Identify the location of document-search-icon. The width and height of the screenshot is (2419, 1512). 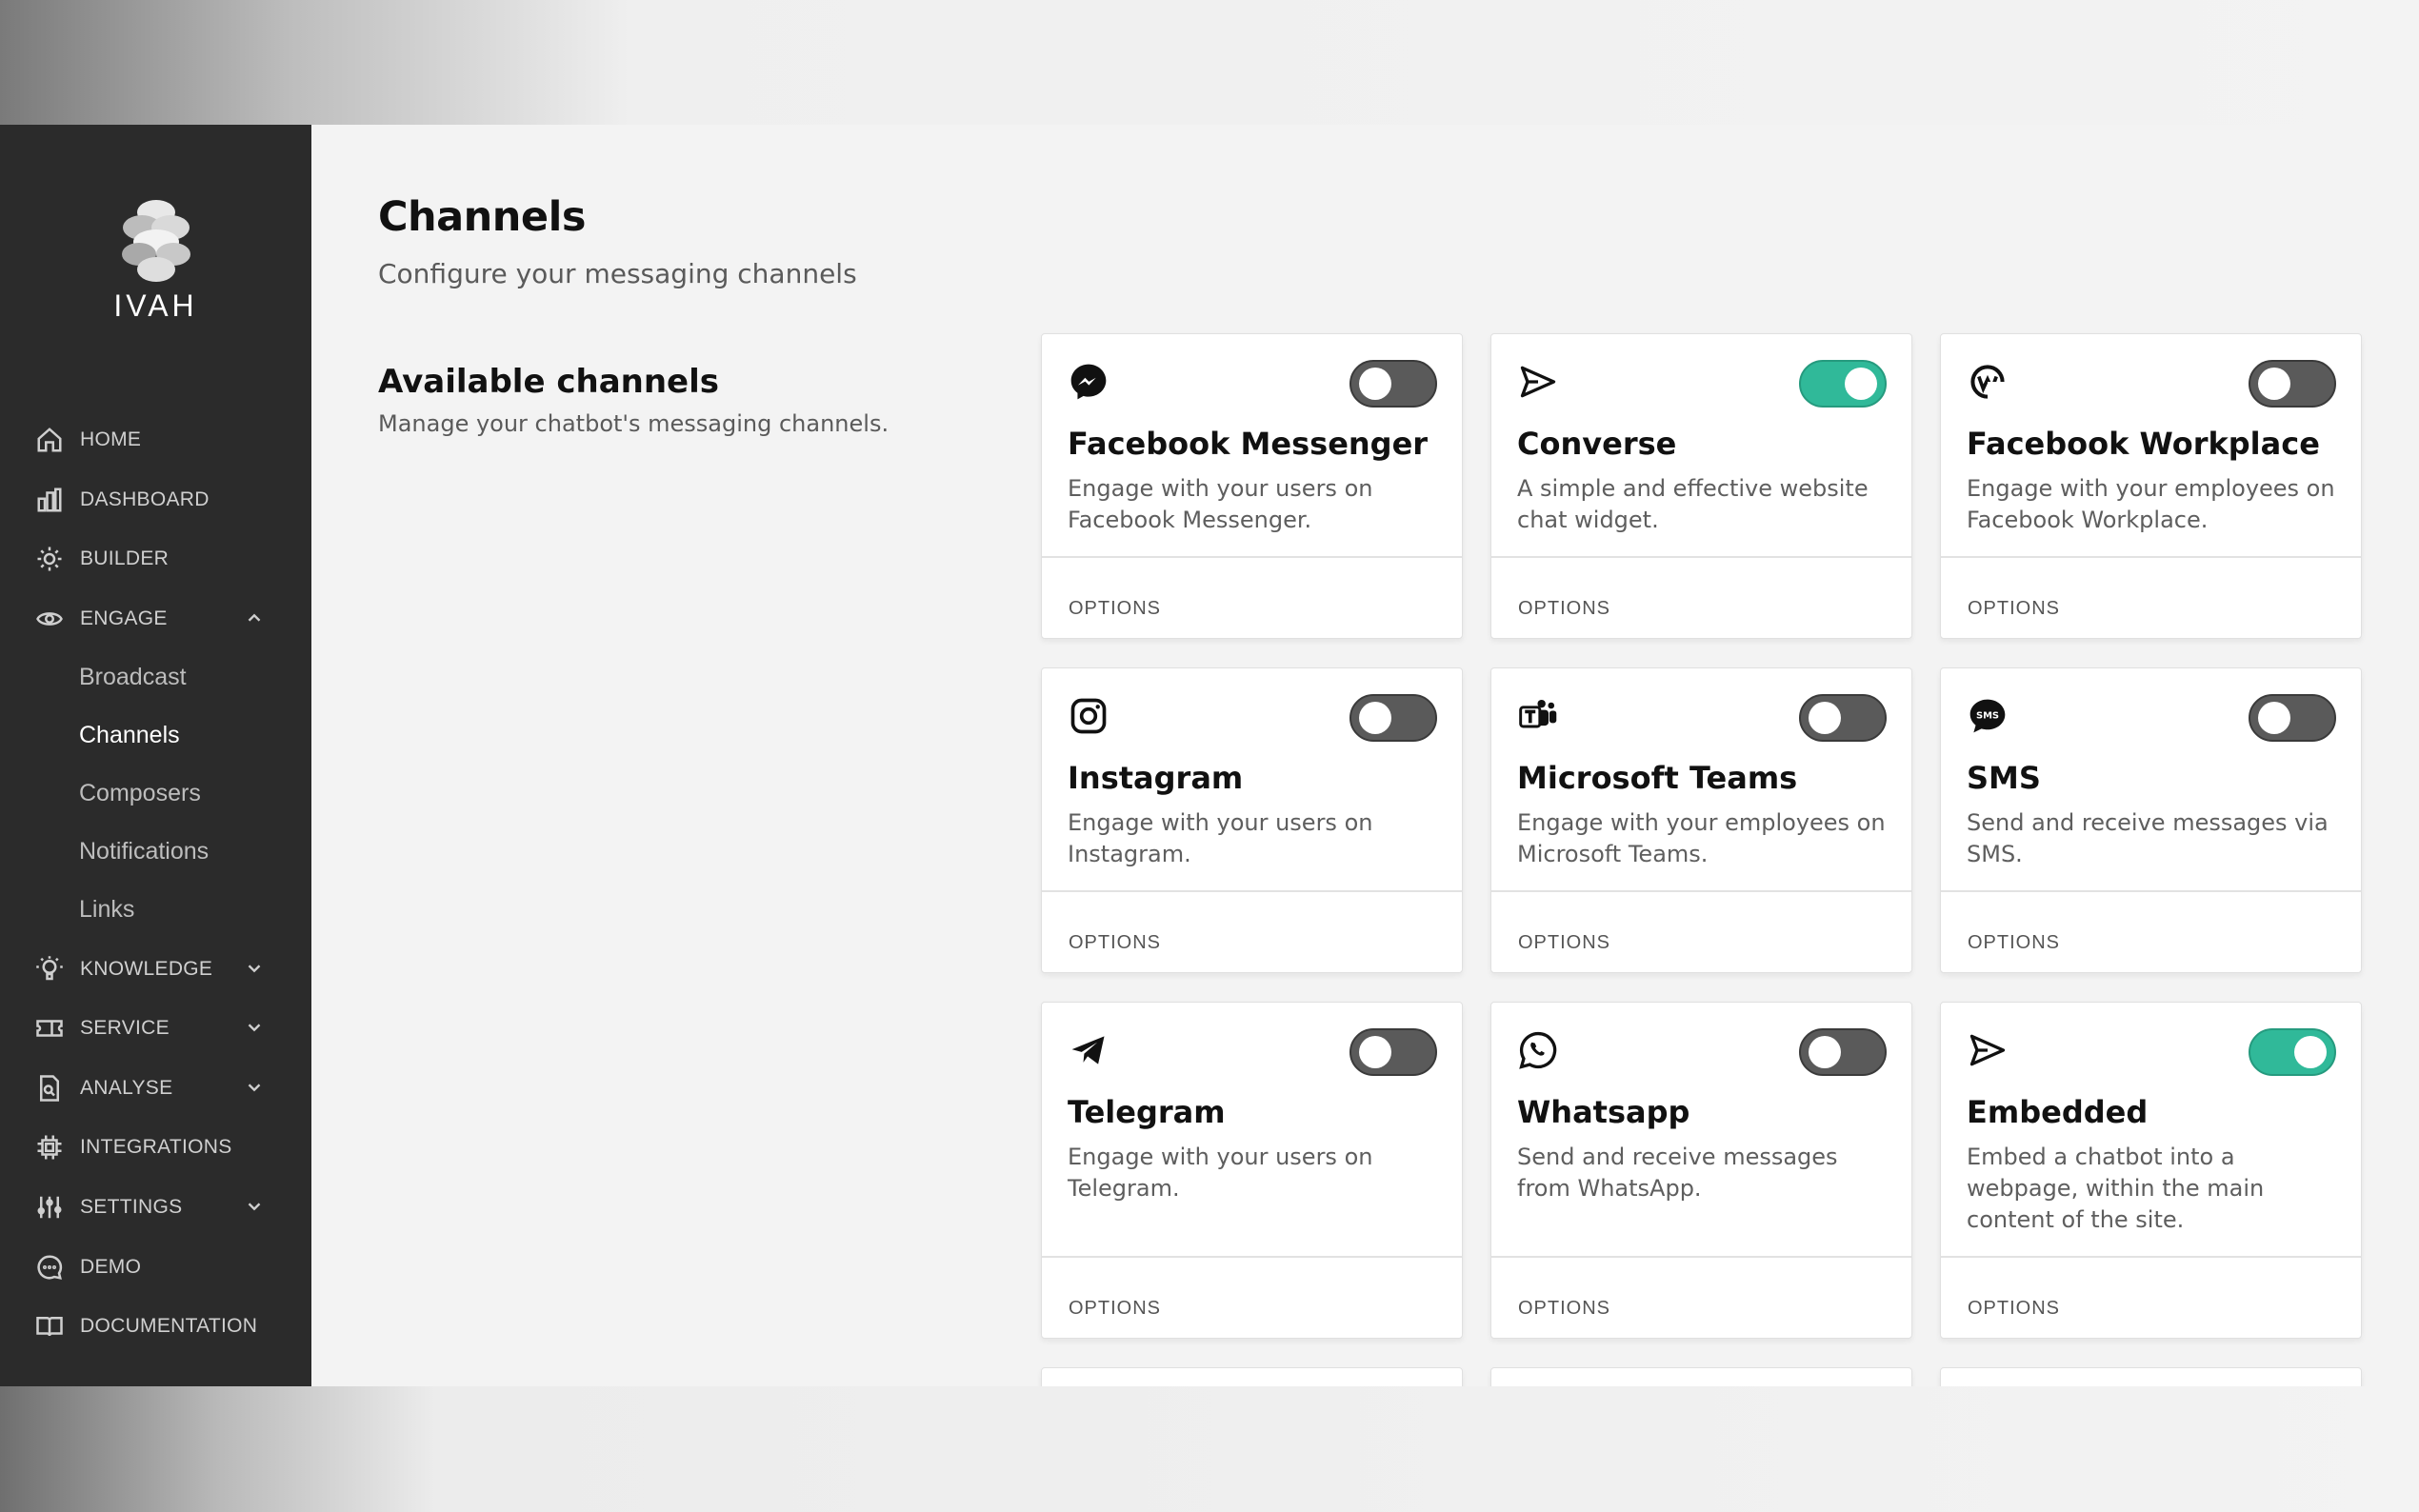
(49, 1088).